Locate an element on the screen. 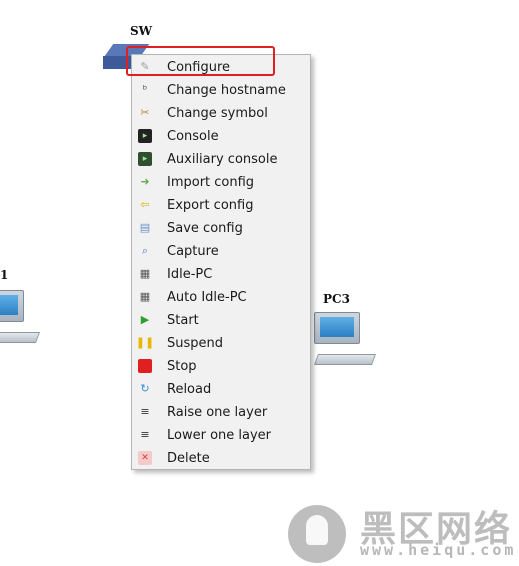 This screenshot has height=566, width=519. menu-item-suspend: ❚❚ Suspend is located at coordinates (221, 343).